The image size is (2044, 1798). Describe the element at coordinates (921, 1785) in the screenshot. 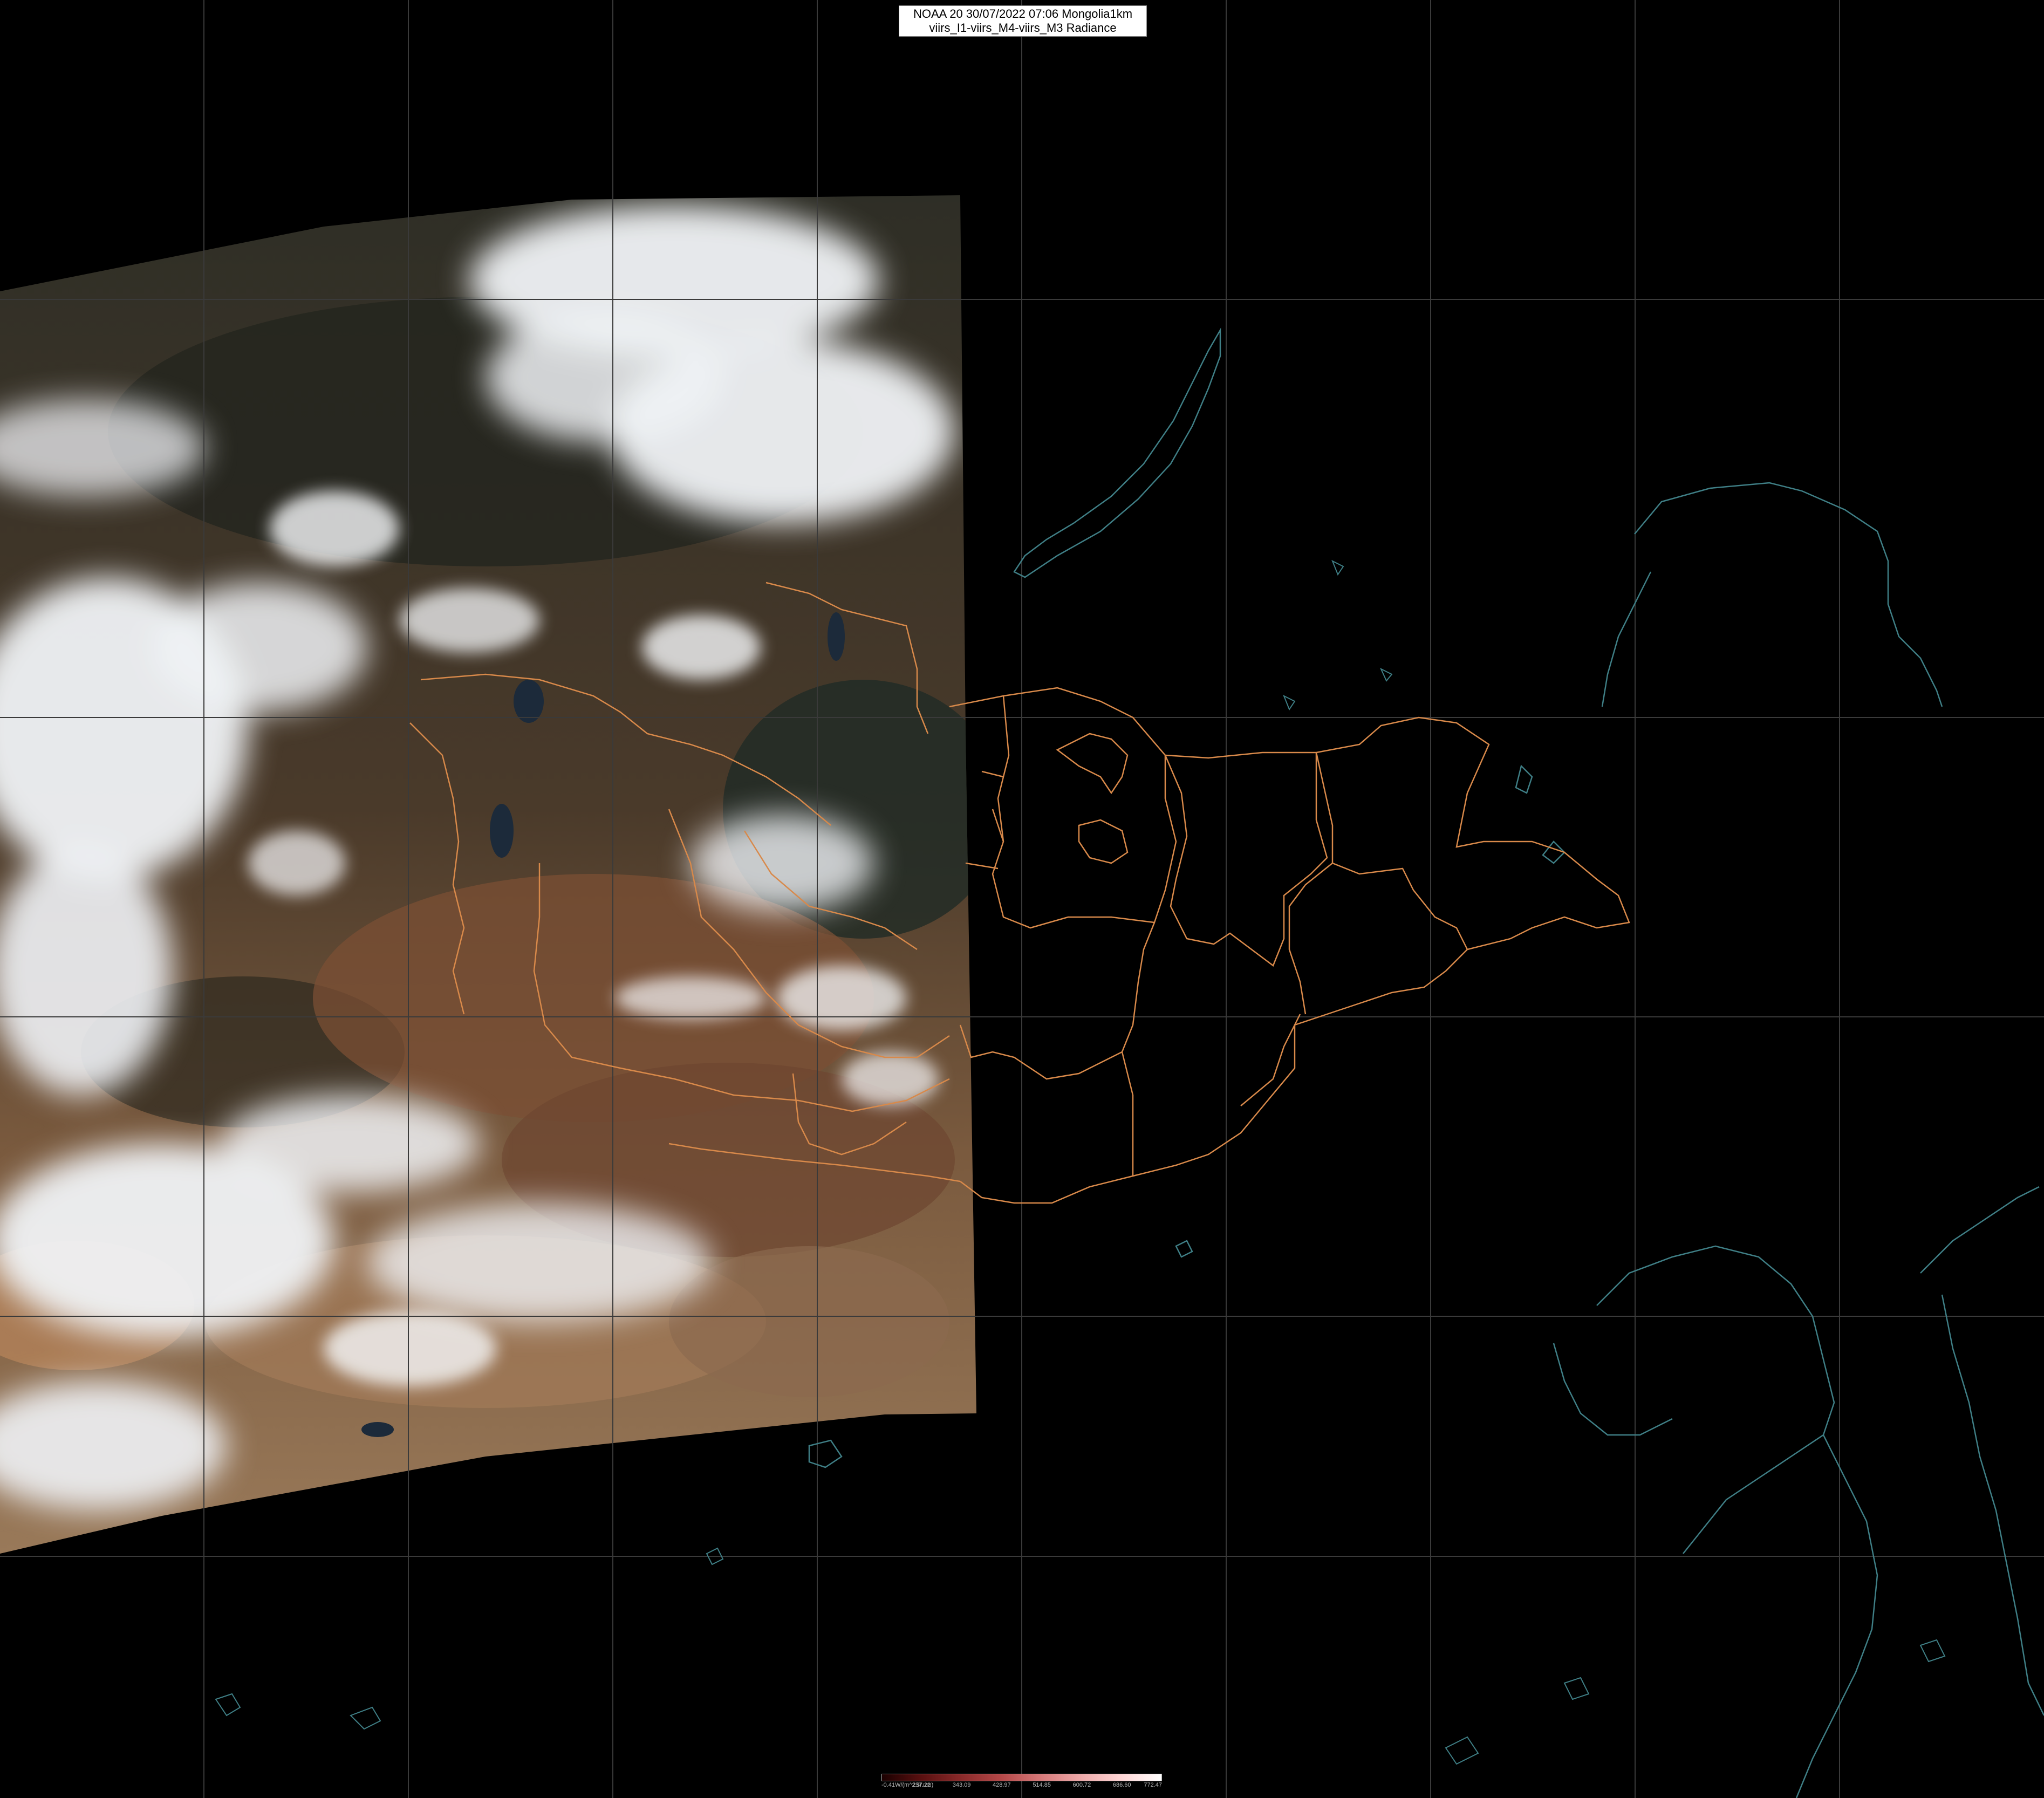

I see `colorbar-tick-label: 257.22` at that location.